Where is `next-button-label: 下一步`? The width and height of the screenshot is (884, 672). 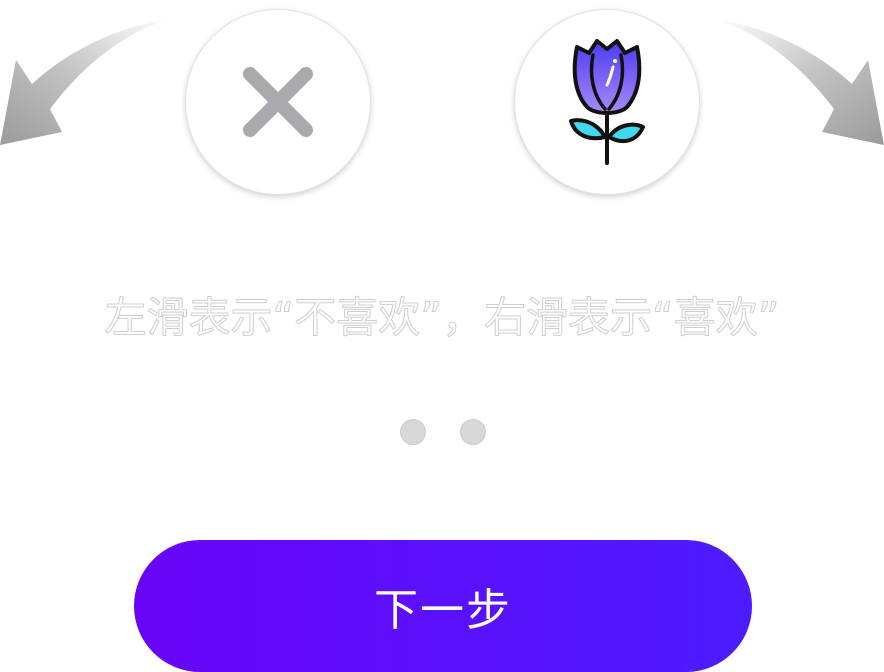 next-button-label: 下一步 is located at coordinates (443, 610).